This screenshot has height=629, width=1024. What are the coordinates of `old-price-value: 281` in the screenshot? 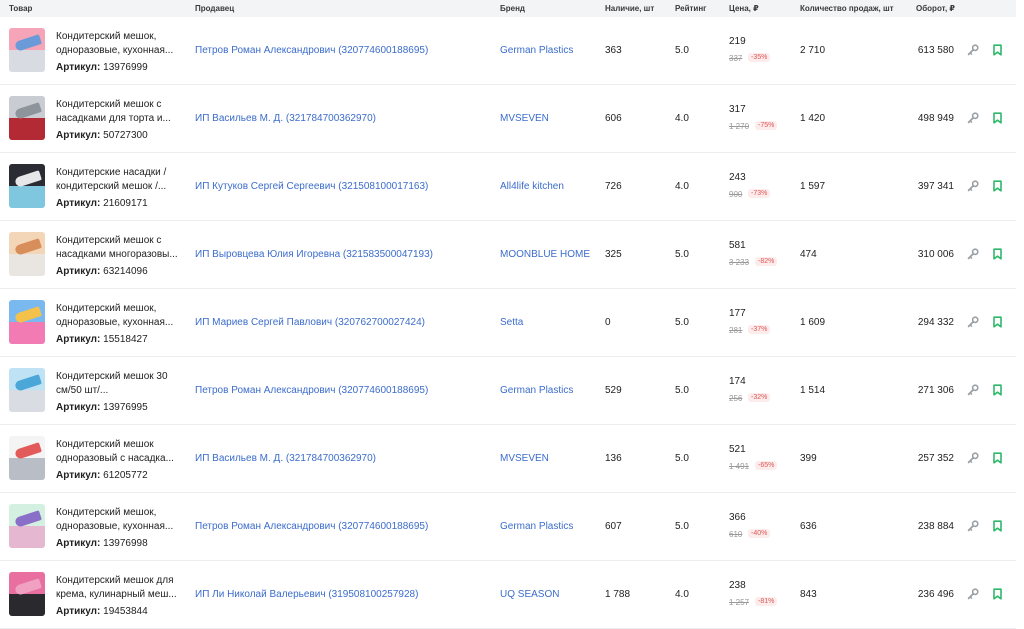 It's located at (736, 330).